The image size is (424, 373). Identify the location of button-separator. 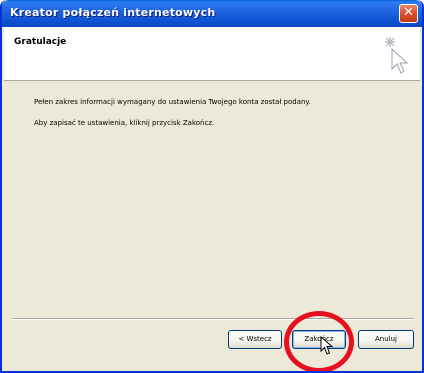
(213, 319).